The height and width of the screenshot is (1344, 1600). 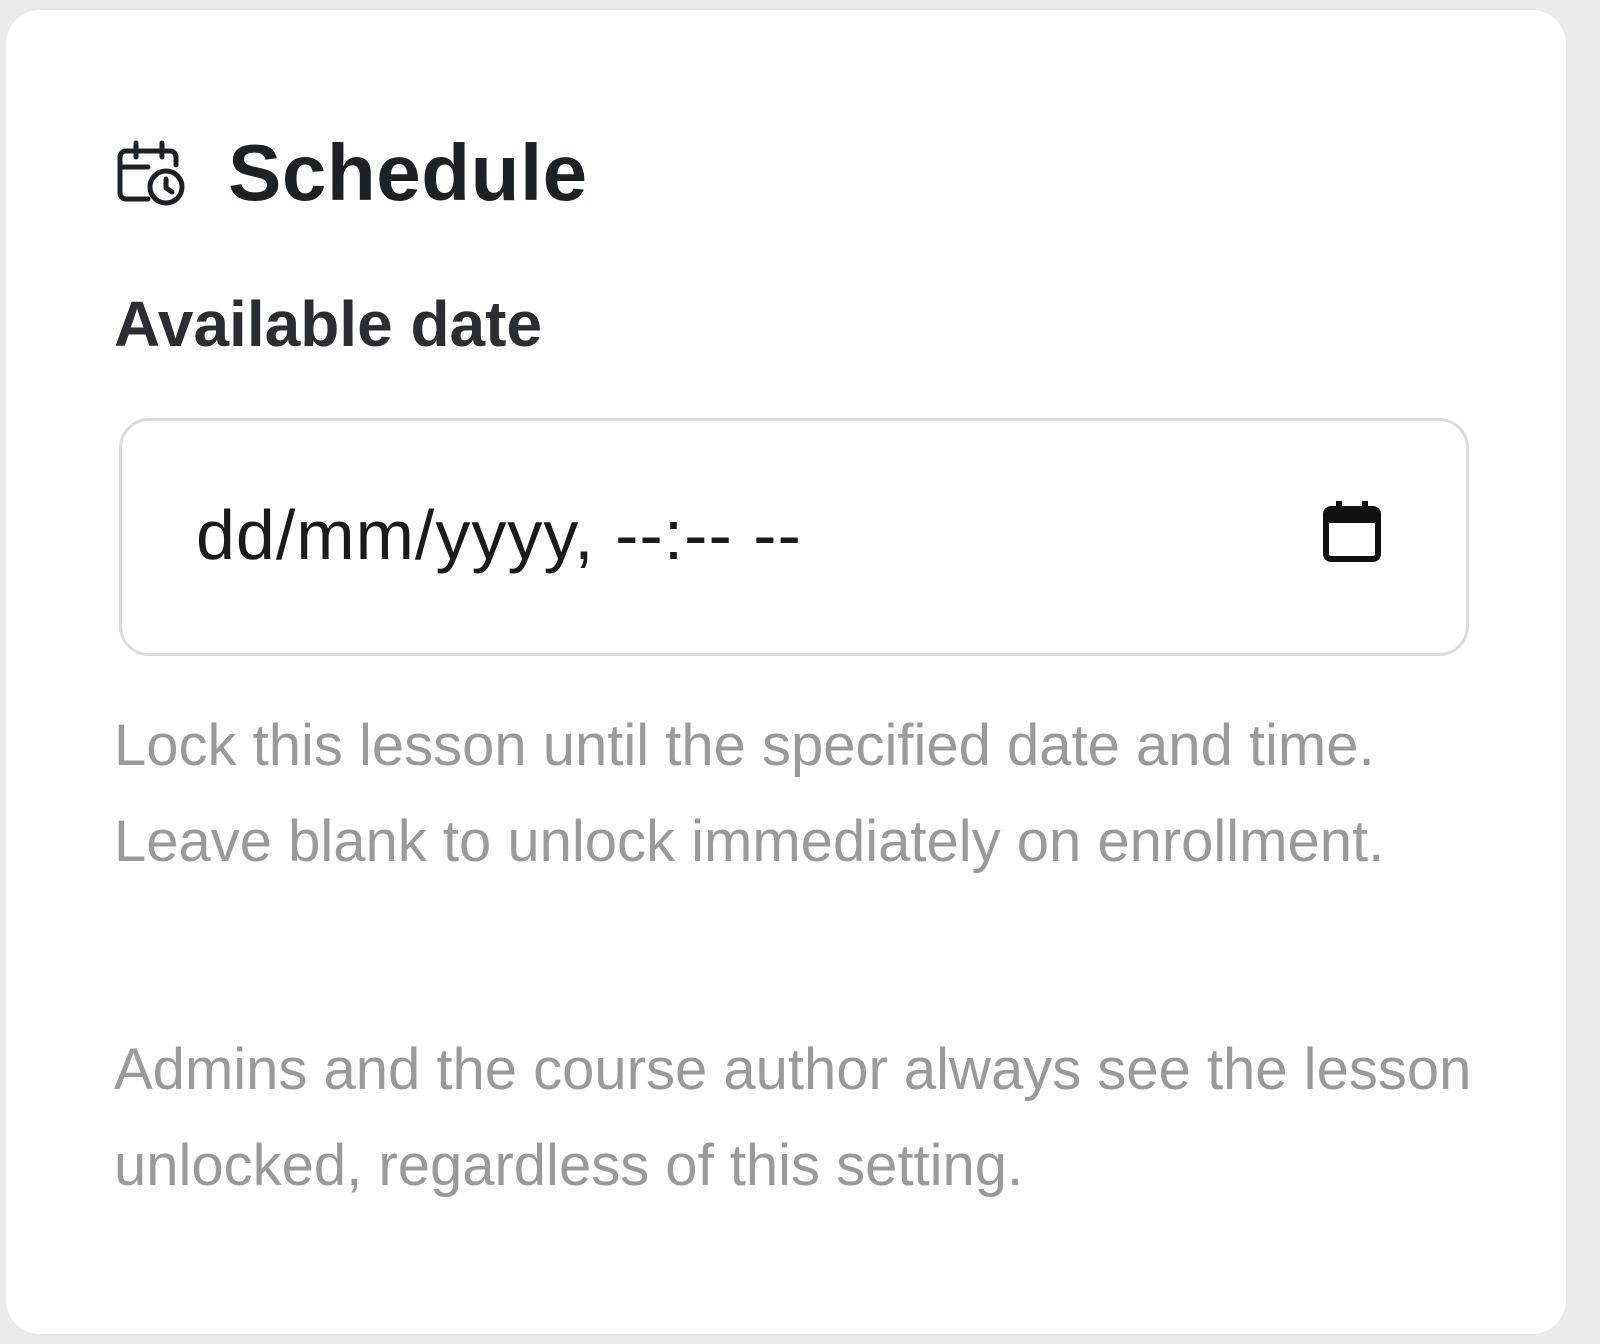 I want to click on card-header: Schedule, so click(x=351, y=173).